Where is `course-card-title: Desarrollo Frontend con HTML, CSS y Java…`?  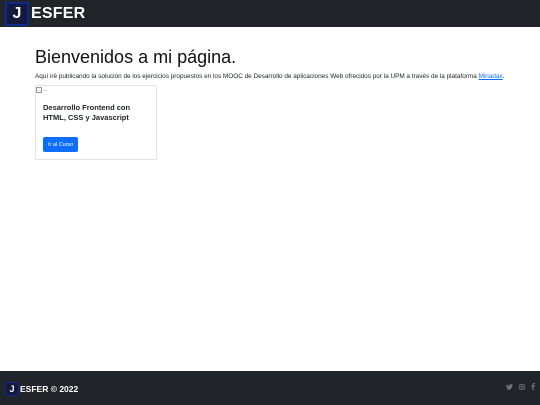 course-card-title: Desarrollo Frontend con HTML, CSS y Java… is located at coordinates (87, 112).